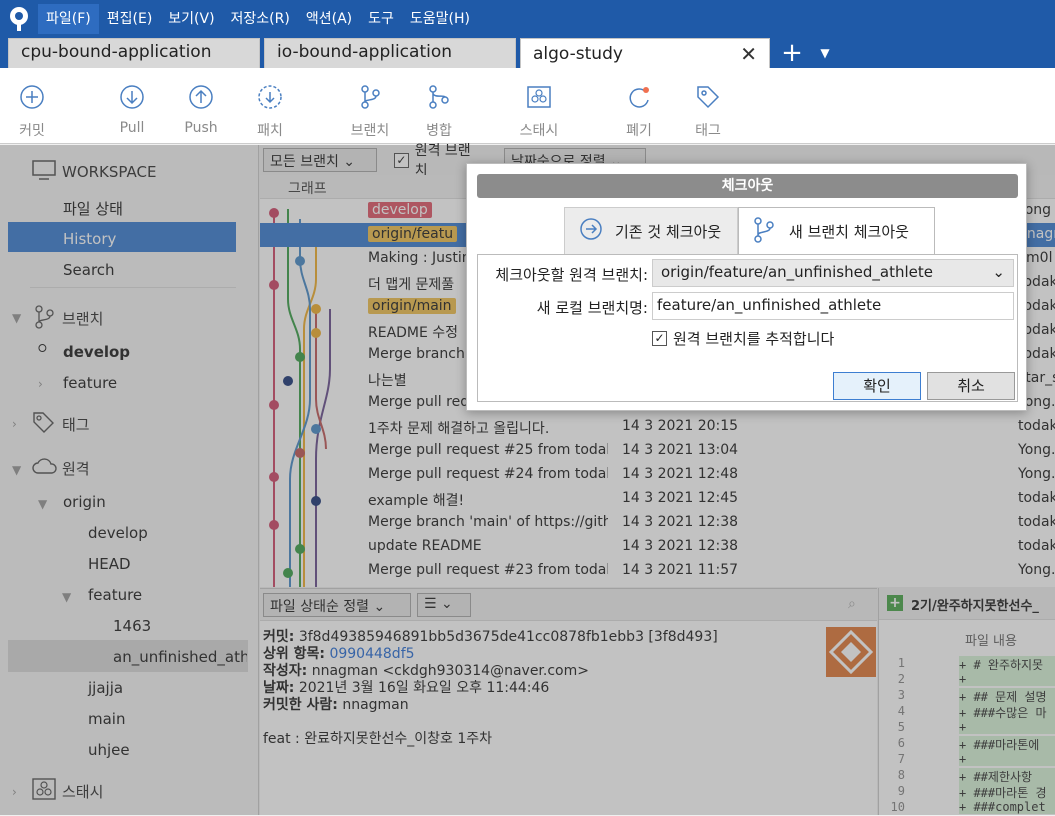 This screenshot has height=816, width=1055. What do you see at coordinates (592, 308) in the screenshot?
I see `local-branch-label: 새 로컬 브랜치명:` at bounding box center [592, 308].